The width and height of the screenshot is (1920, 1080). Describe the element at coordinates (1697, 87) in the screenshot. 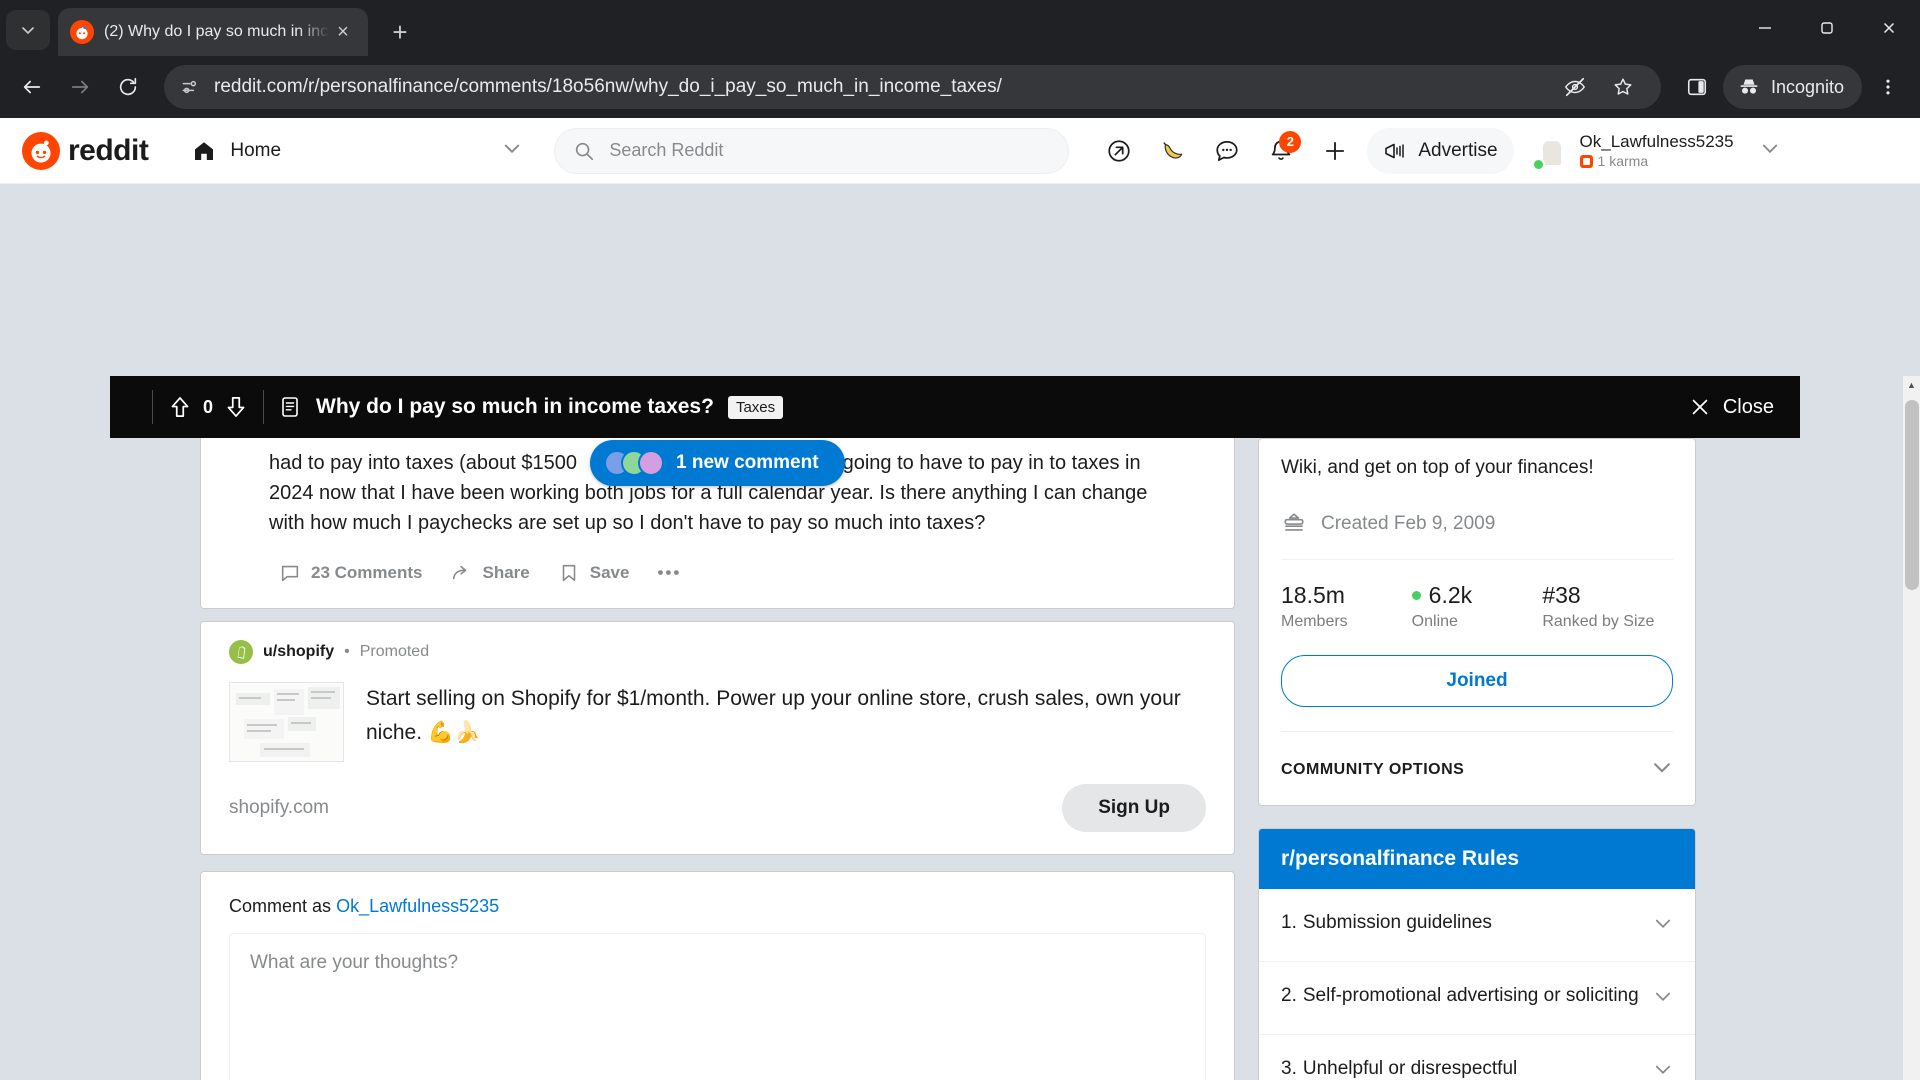

I see `side-panel-icon` at that location.